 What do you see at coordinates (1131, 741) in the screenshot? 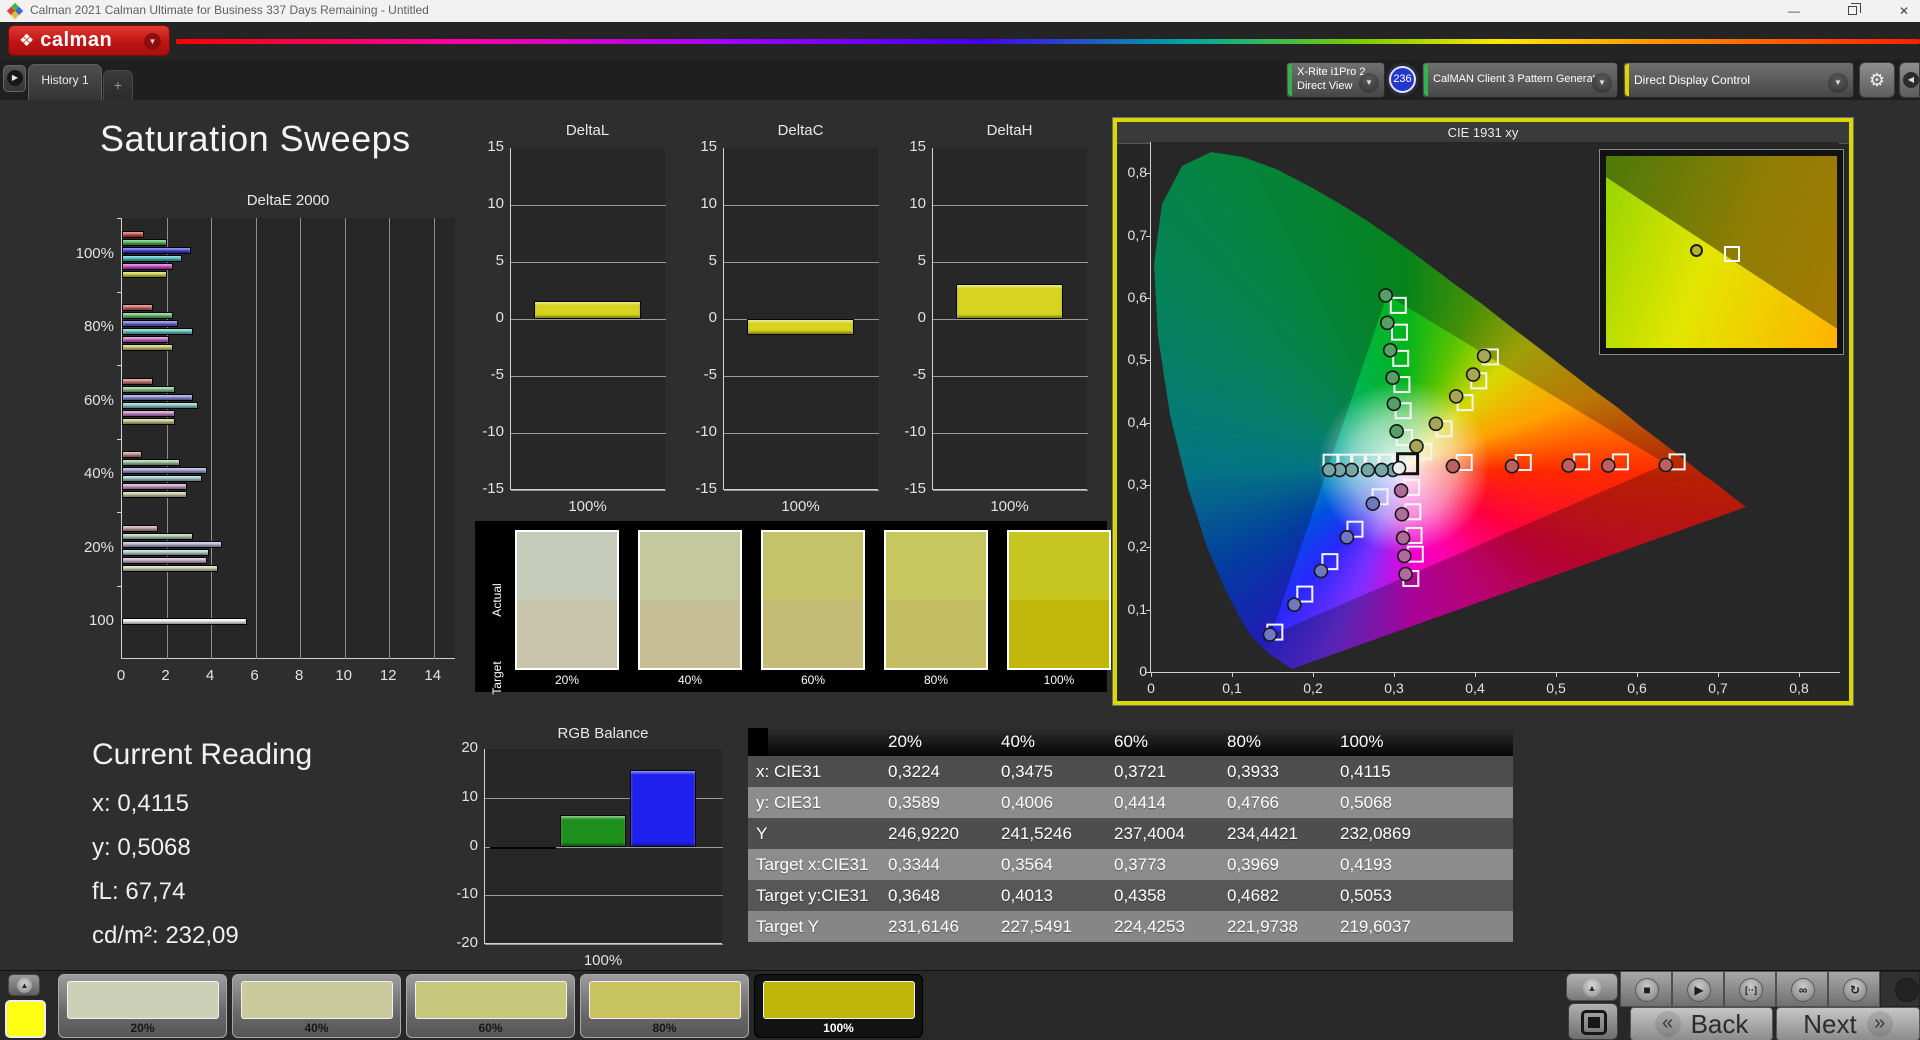
I see `column-header: 60%` at bounding box center [1131, 741].